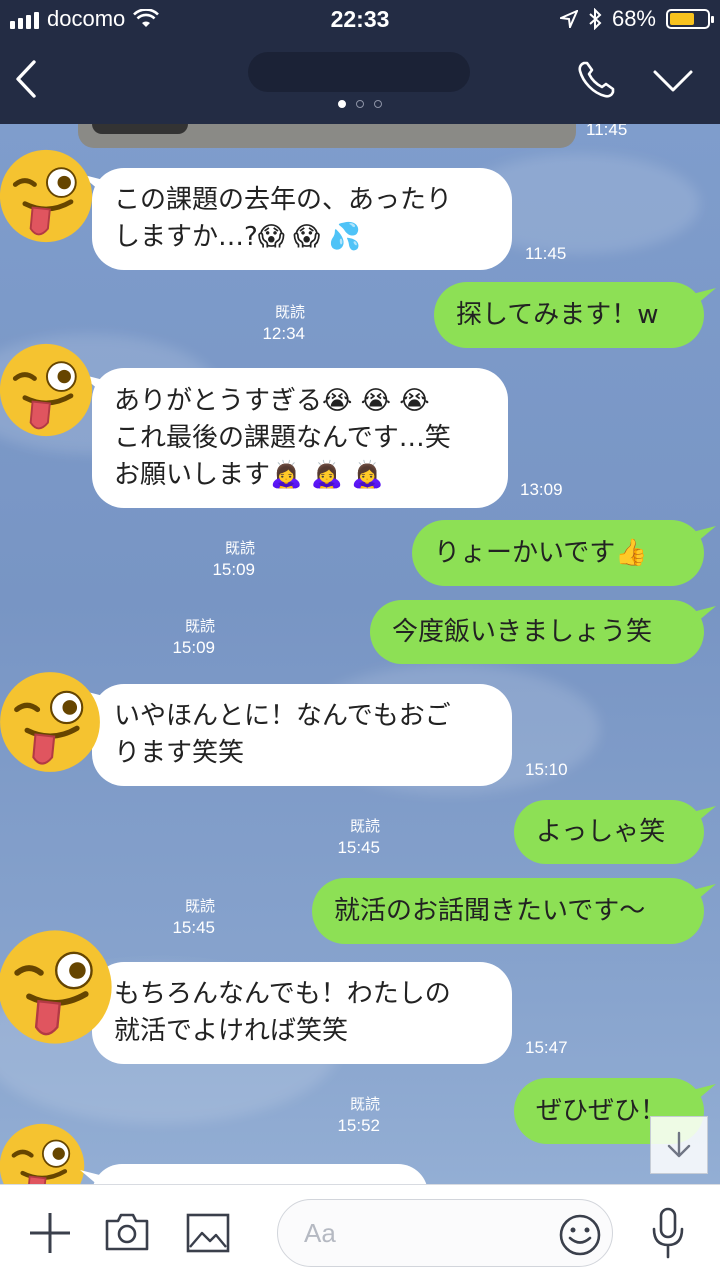 The image size is (720, 1280). Describe the element at coordinates (522, 631) in the screenshot. I see `message-text-line: 今度飯いきましょう笑` at that location.